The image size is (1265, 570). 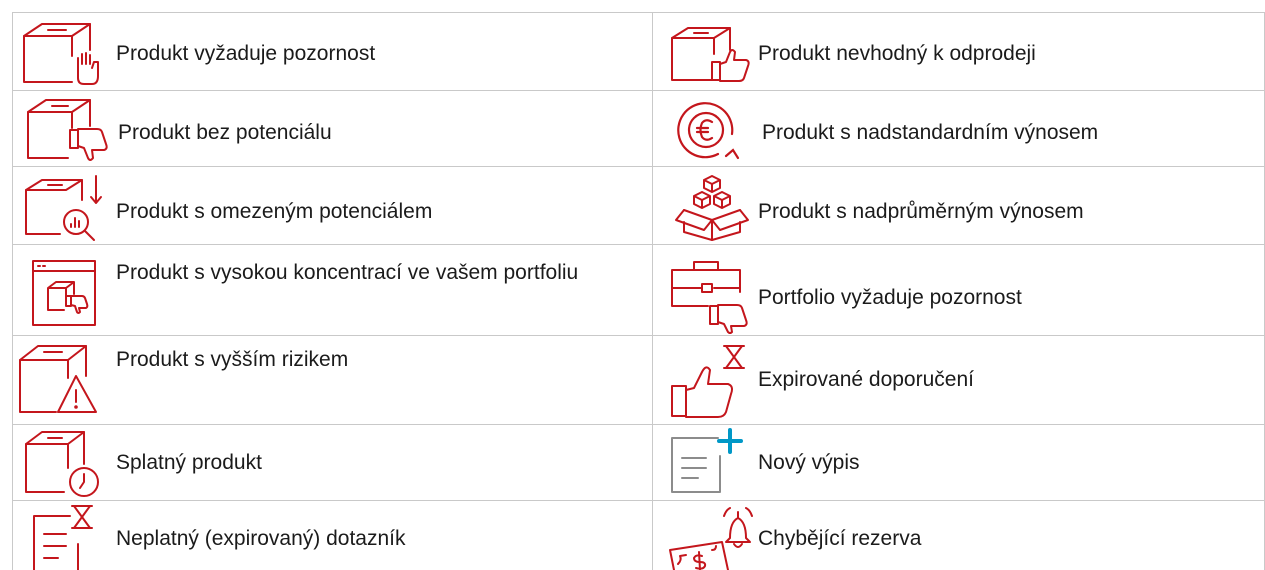 I want to click on legend-label: Splatný produkt, so click(x=189, y=462).